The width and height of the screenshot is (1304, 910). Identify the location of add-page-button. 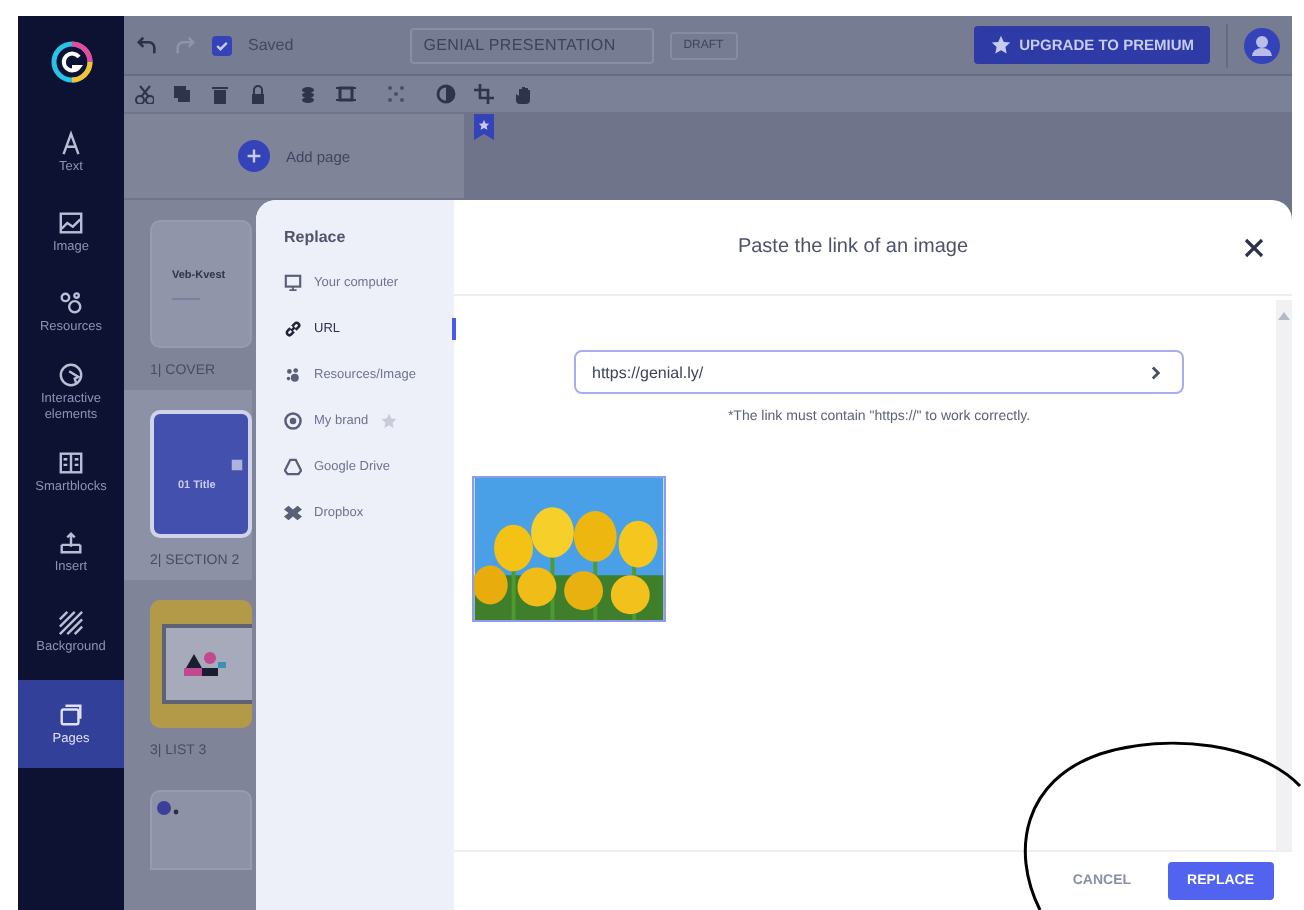
(253, 156).